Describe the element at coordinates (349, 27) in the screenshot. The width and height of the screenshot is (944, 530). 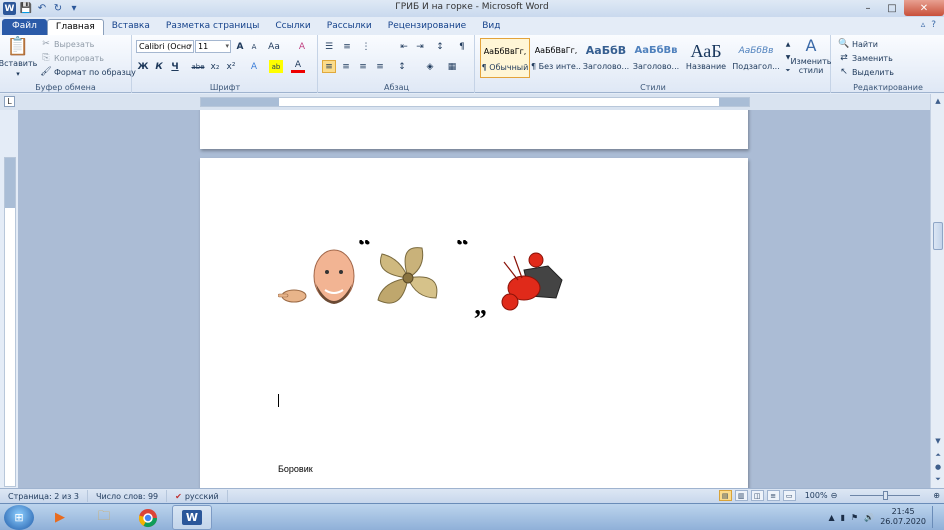
I see `tab-mailings: Рассылки` at that location.